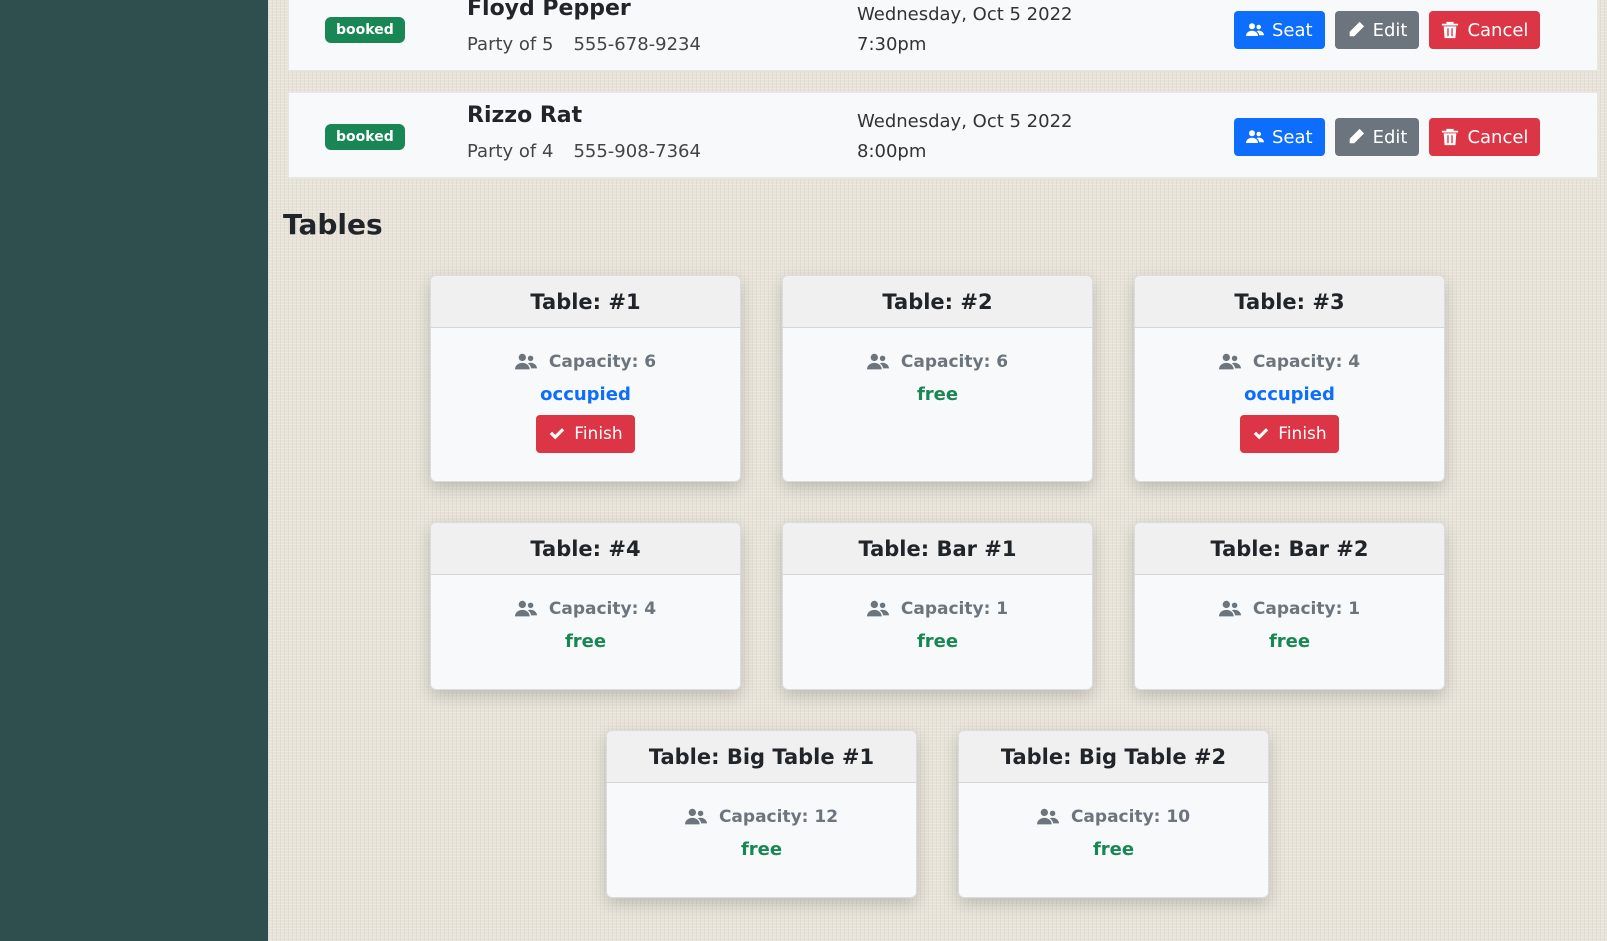 The image size is (1607, 941). Describe the element at coordinates (778, 817) in the screenshot. I see `capacity-label: Capacity: 12` at that location.